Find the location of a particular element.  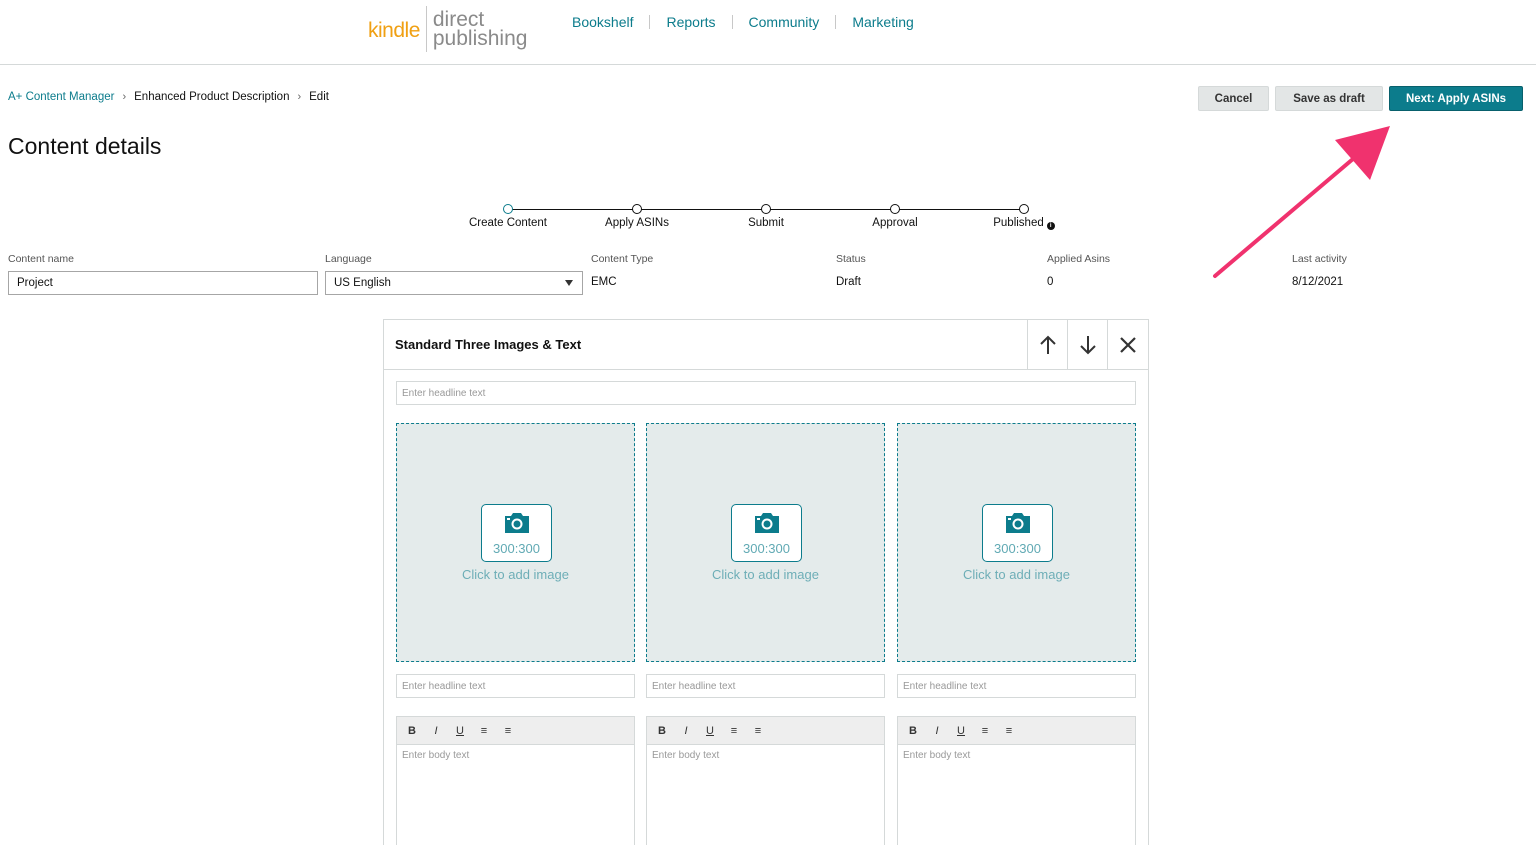

content-type-value: EMC is located at coordinates (604, 282).